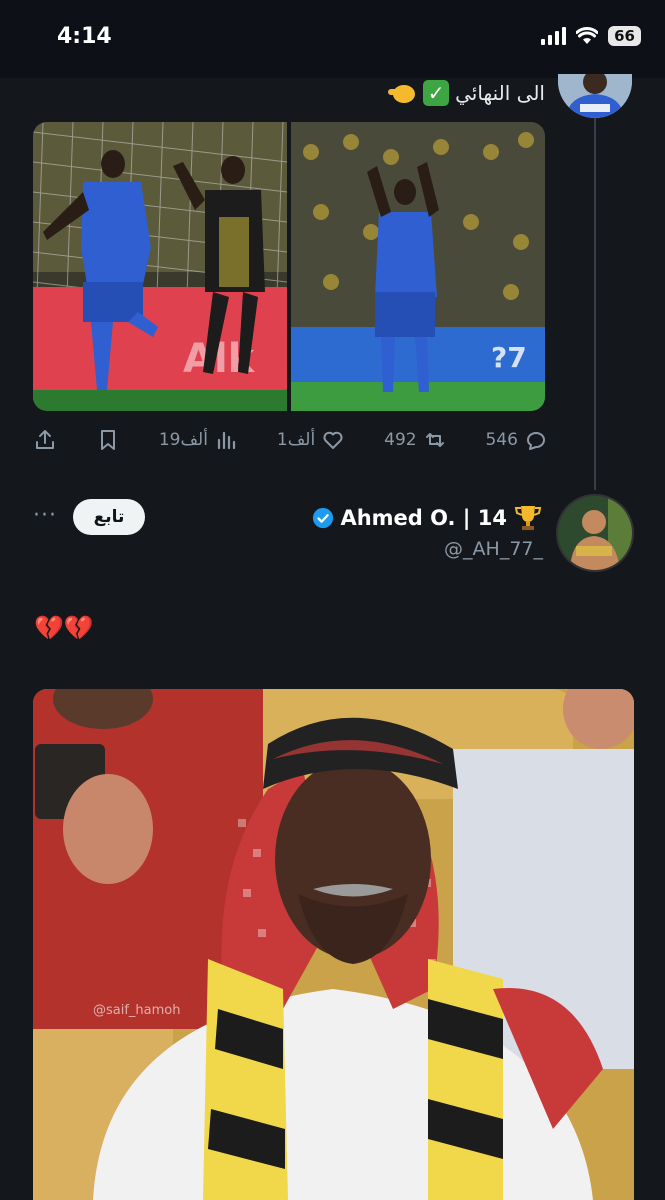 This screenshot has width=665, height=1200. What do you see at coordinates (64, 628) in the screenshot?
I see `tweet-text: 💔💔` at bounding box center [64, 628].